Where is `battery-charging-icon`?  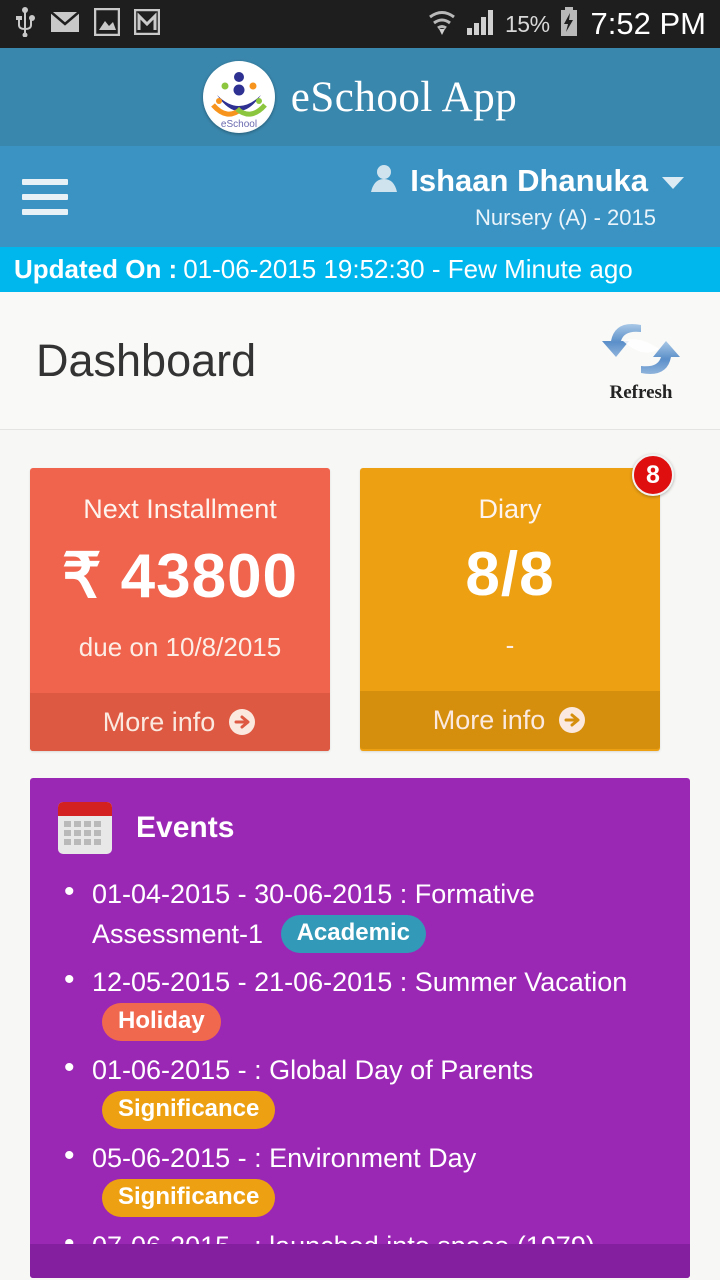
battery-charging-icon is located at coordinates (569, 24).